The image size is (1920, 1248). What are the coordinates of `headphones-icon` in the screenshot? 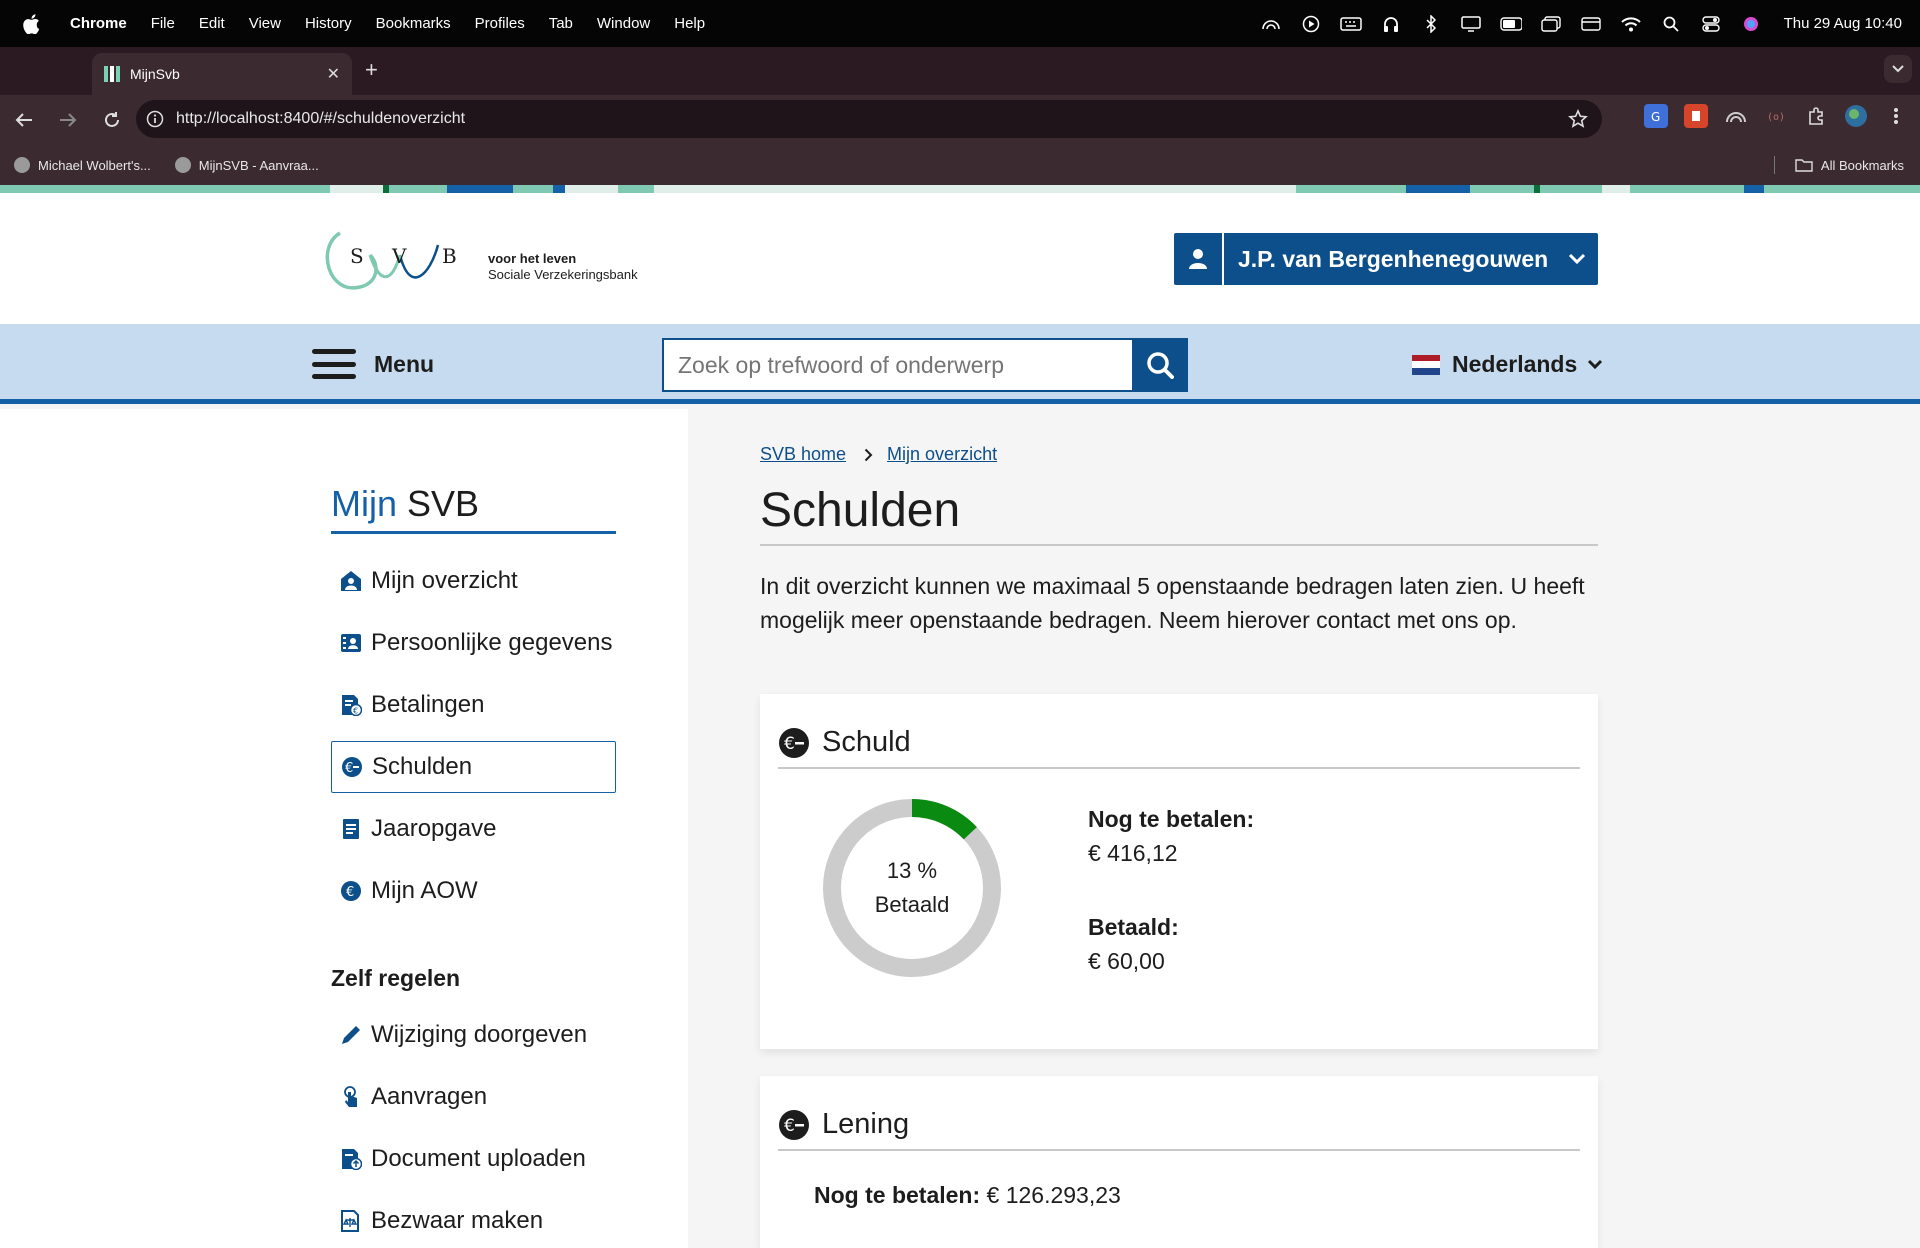 It's located at (1391, 24).